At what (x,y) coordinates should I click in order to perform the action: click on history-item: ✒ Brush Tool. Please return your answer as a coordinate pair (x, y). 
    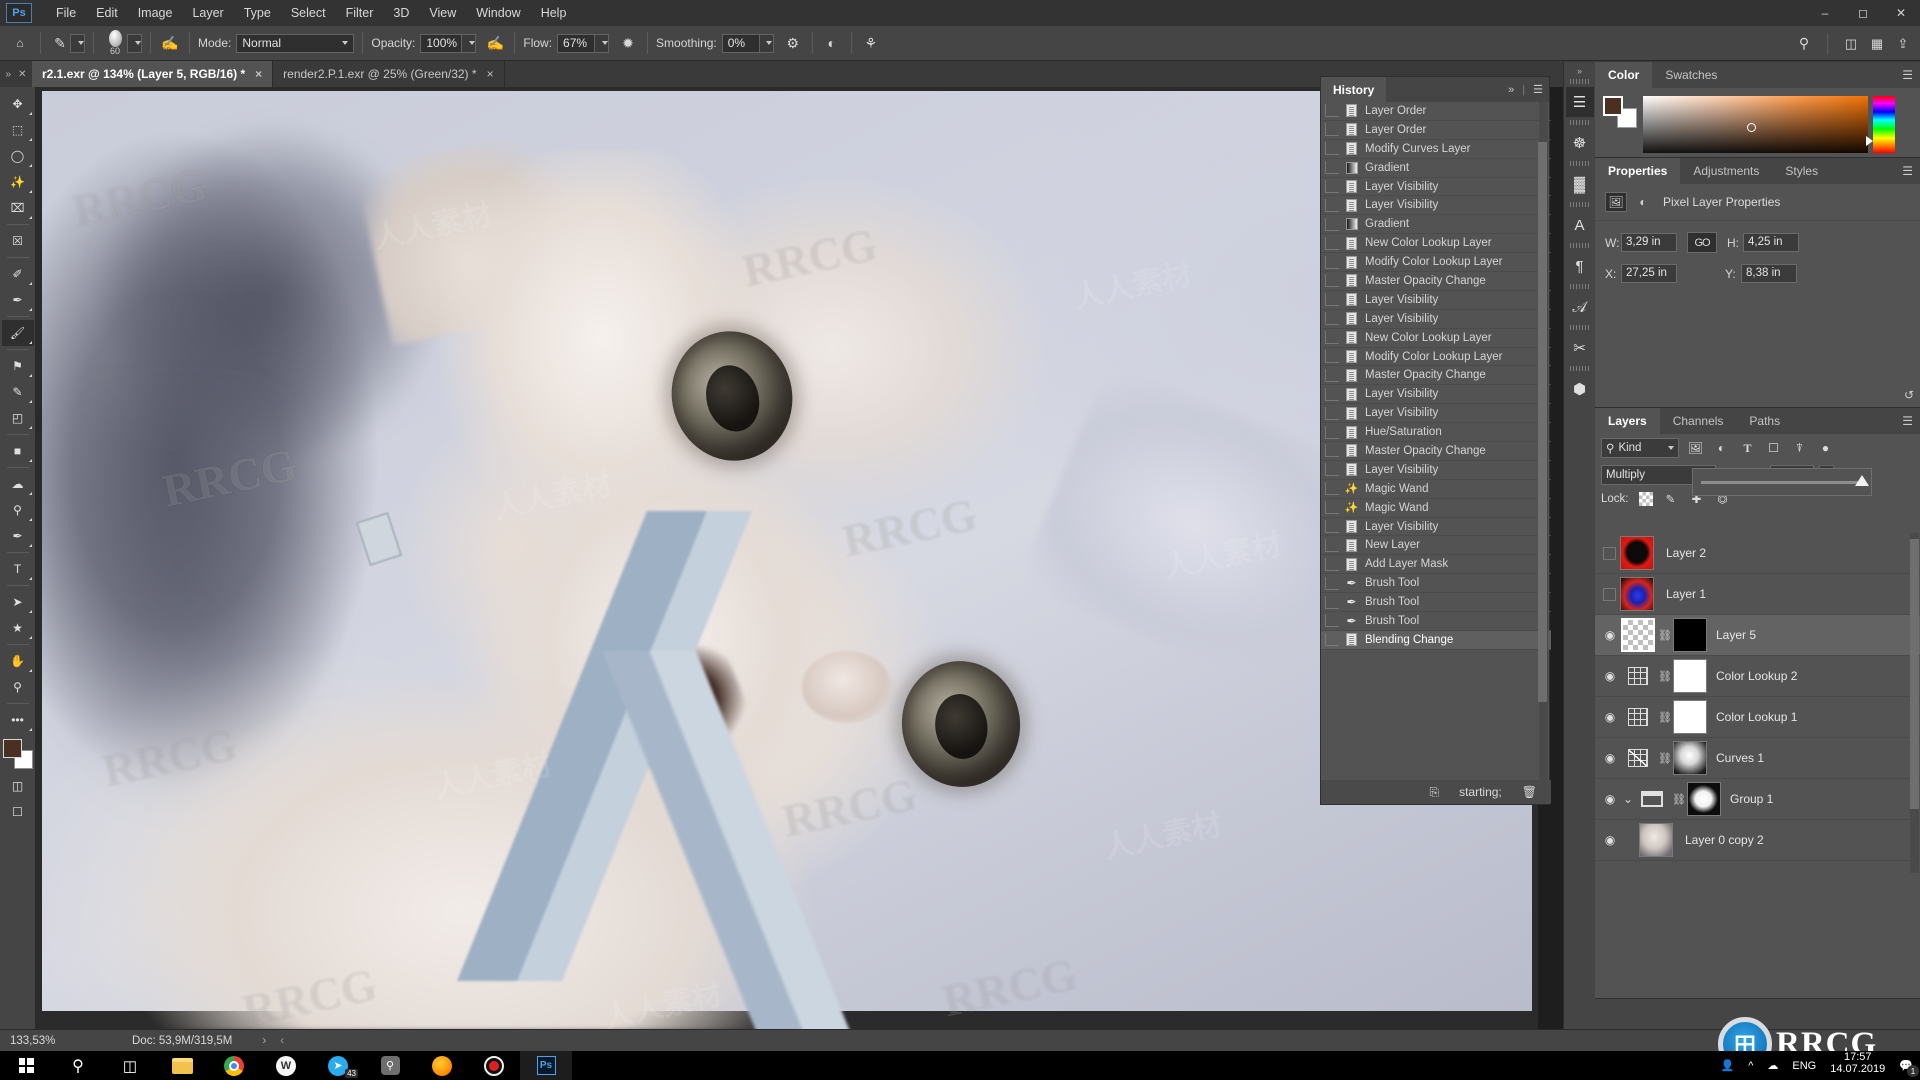
    Looking at the image, I should click on (1436, 603).